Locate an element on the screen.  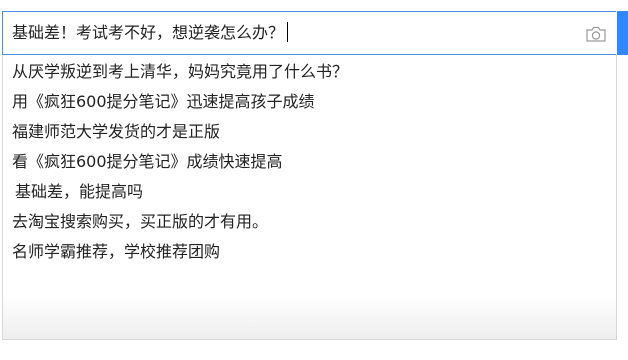
search-button is located at coordinates (622, 33).